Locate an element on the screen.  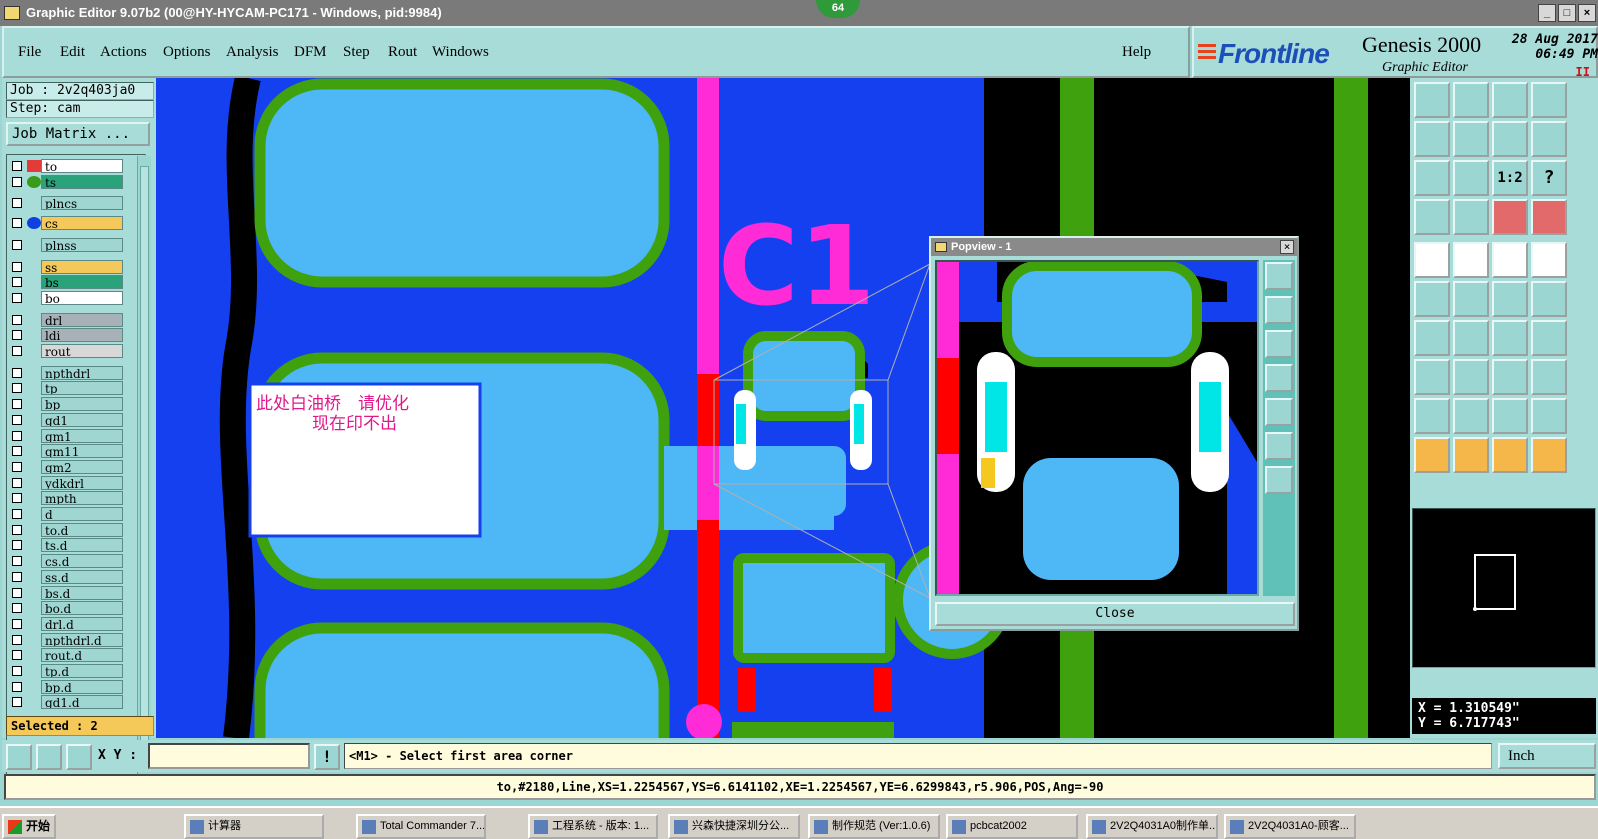
home-icon is located at coordinates (1510, 100).